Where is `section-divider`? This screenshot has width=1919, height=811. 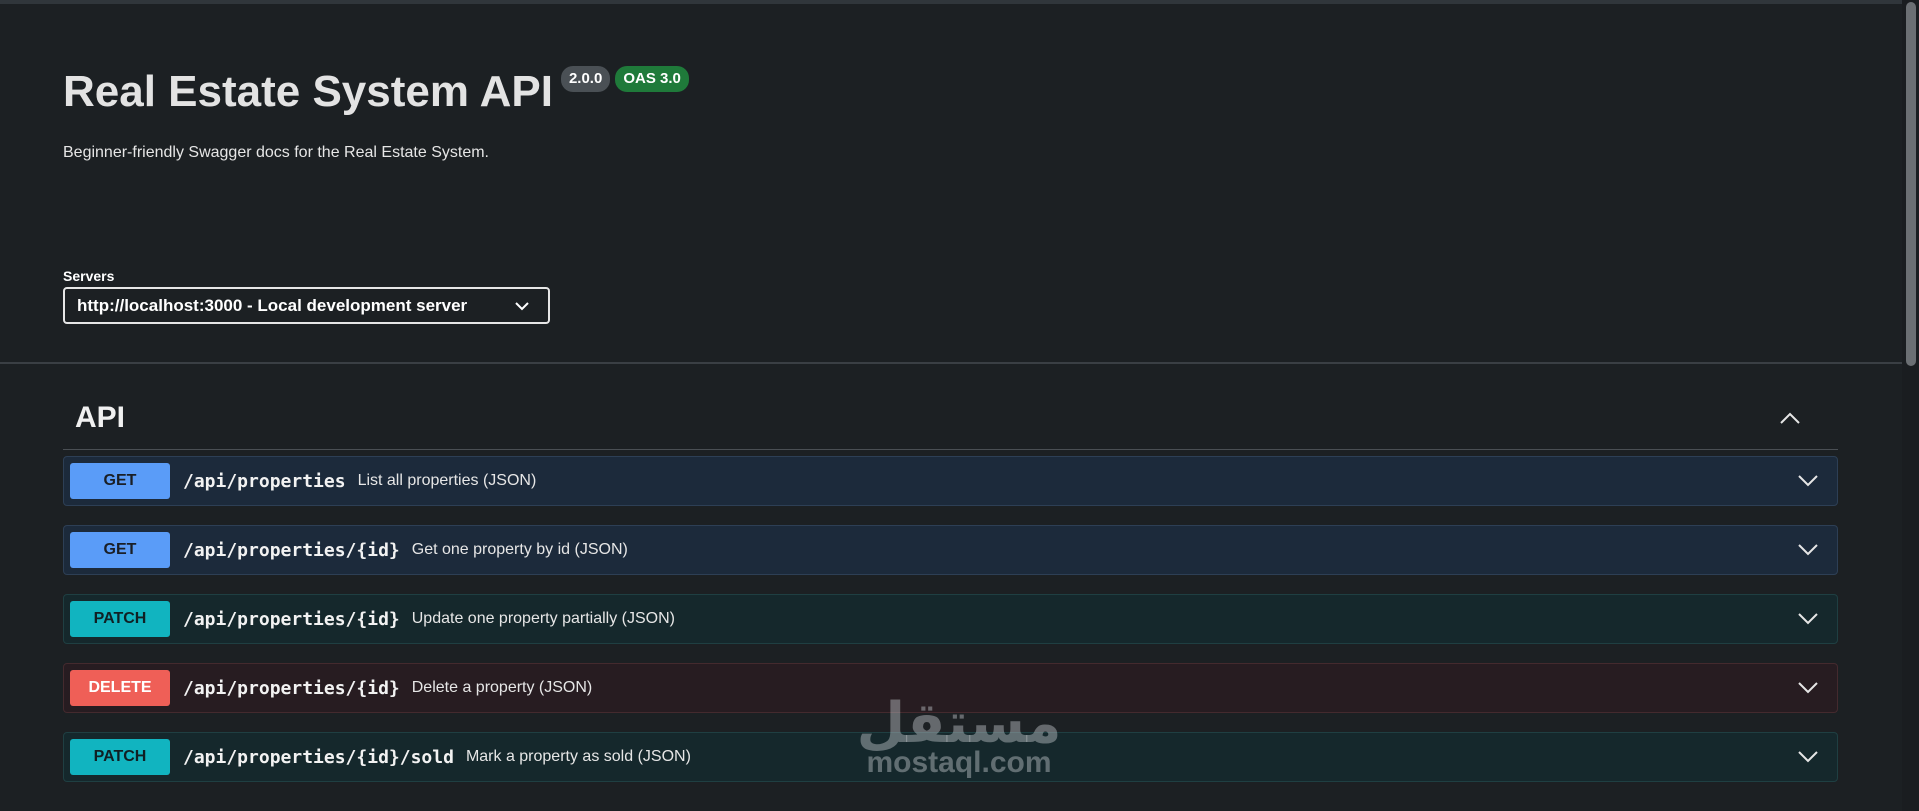
section-divider is located at coordinates (951, 363).